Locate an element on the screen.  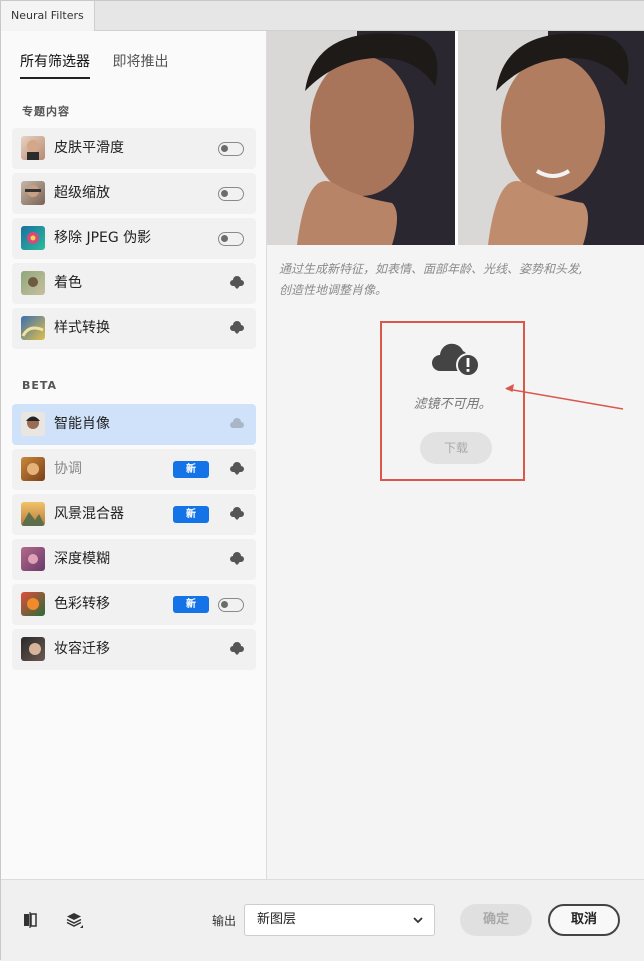
output-select-value: 新图层 is located at coordinates (277, 919).